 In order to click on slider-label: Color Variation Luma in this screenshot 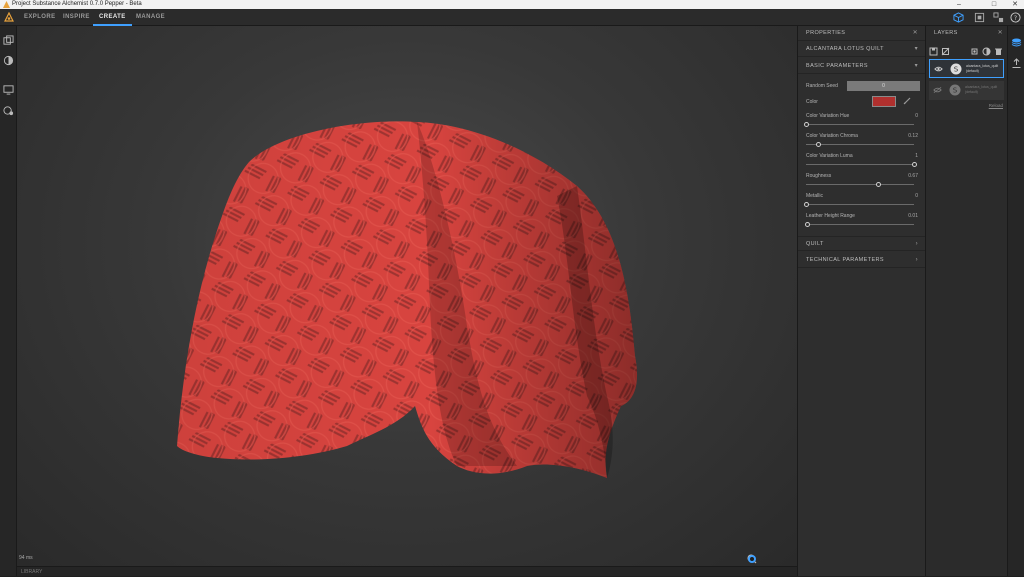, I will do `click(829, 156)`.